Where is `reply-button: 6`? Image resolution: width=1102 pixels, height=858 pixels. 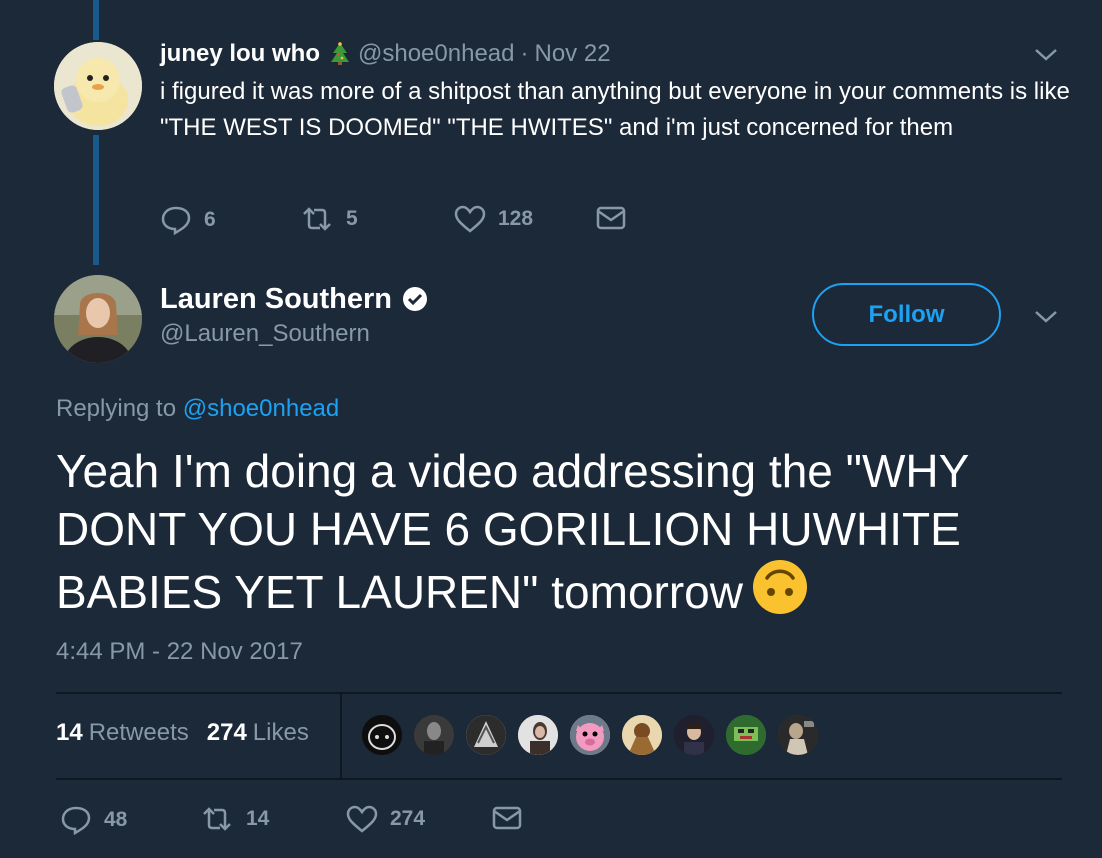
reply-button: 6 is located at coordinates (188, 220).